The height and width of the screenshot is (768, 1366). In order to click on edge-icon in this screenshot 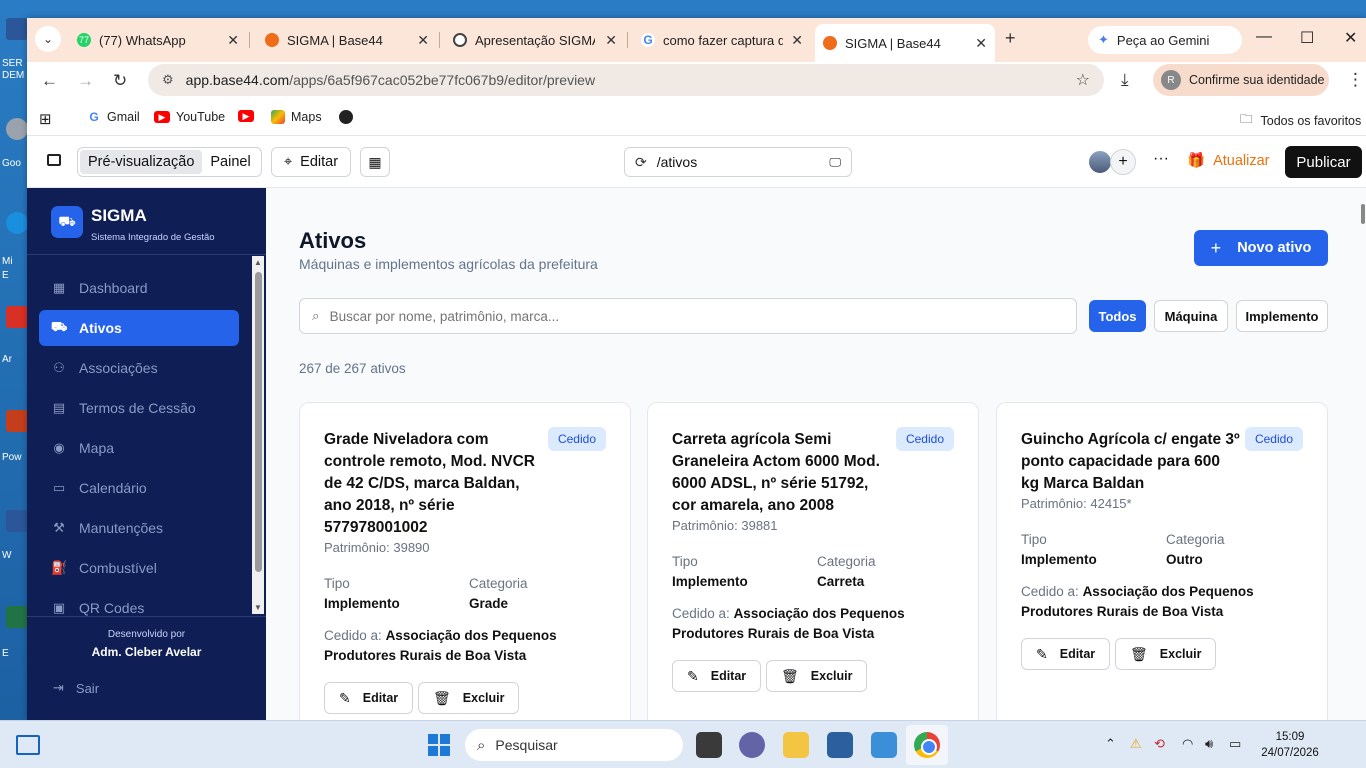, I will do `click(17, 223)`.